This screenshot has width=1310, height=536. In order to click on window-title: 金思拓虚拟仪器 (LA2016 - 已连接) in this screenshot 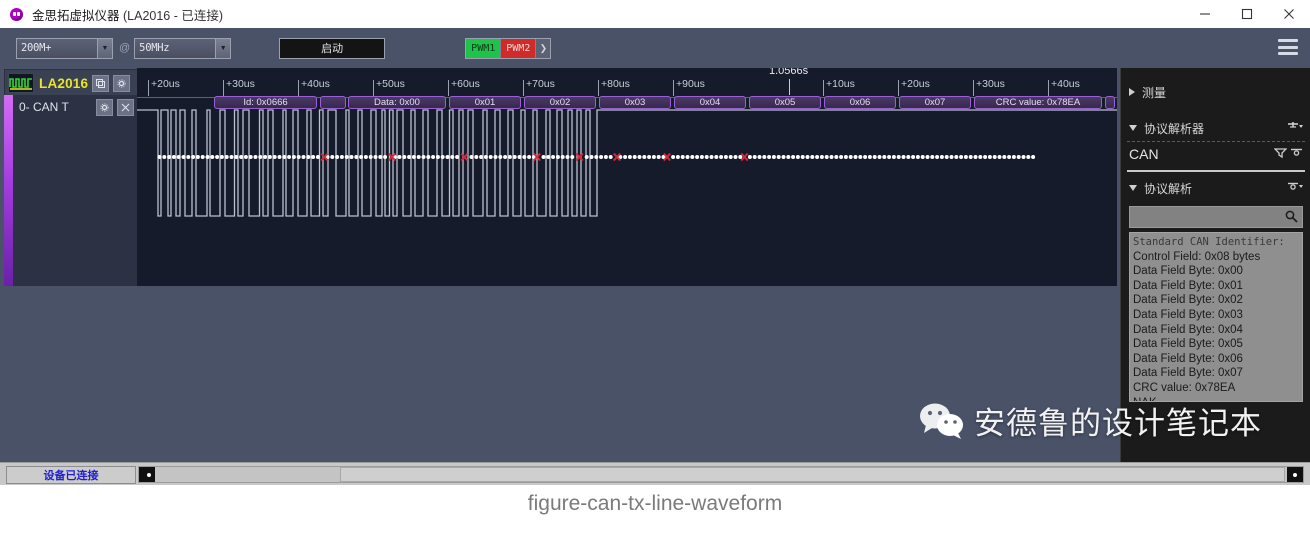, I will do `click(127, 14)`.